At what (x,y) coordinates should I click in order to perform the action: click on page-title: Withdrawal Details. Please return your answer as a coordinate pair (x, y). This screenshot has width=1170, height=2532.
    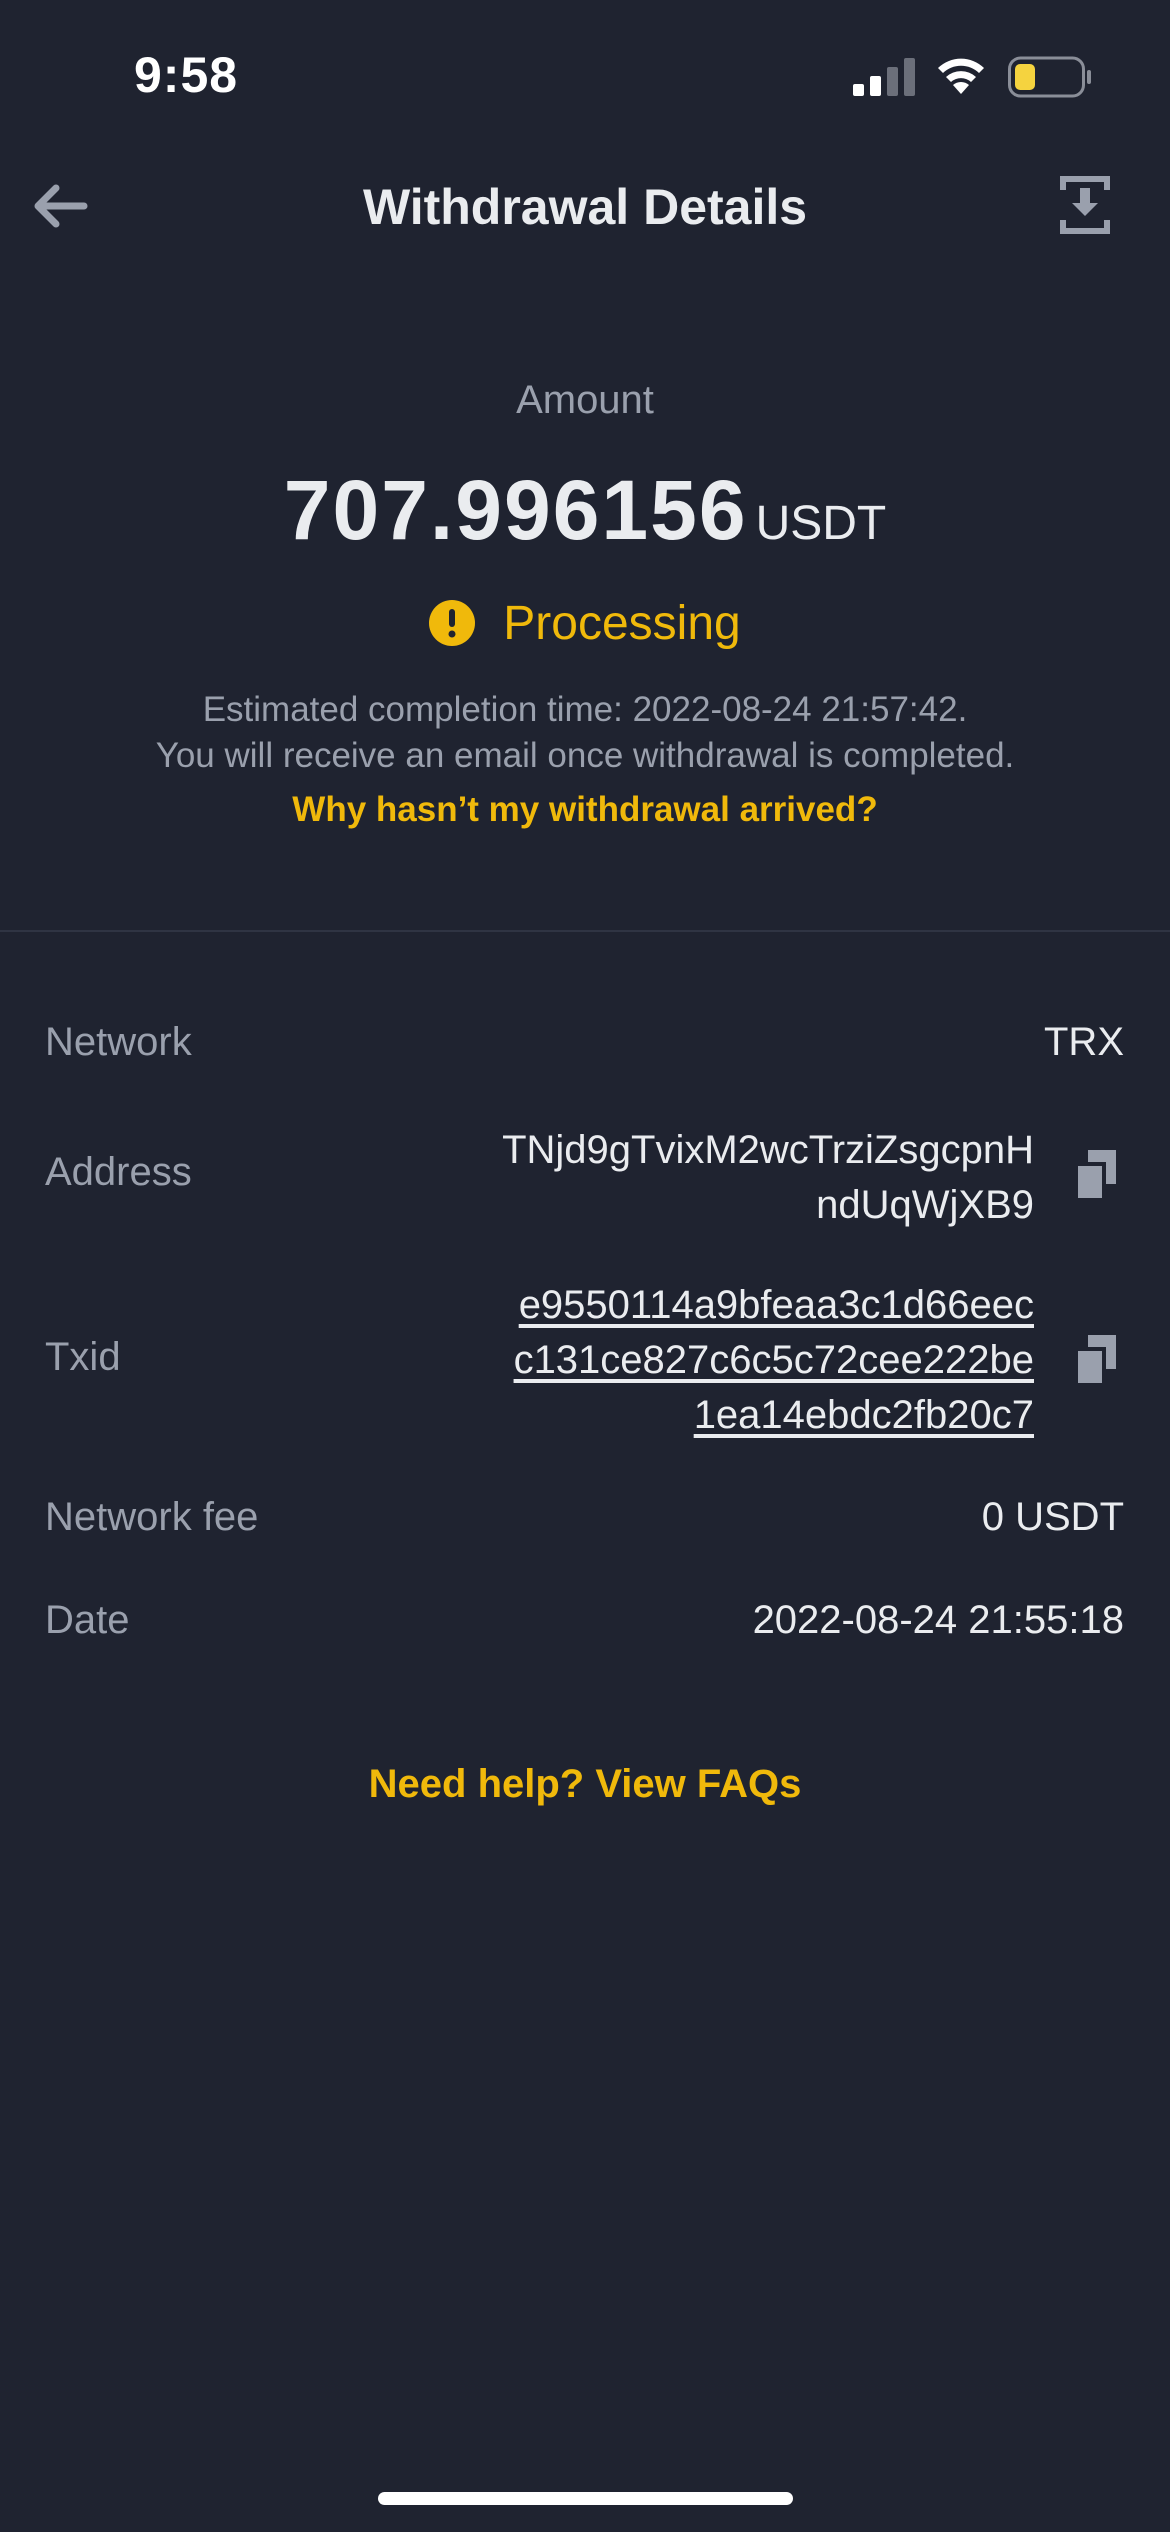
    Looking at the image, I should click on (585, 207).